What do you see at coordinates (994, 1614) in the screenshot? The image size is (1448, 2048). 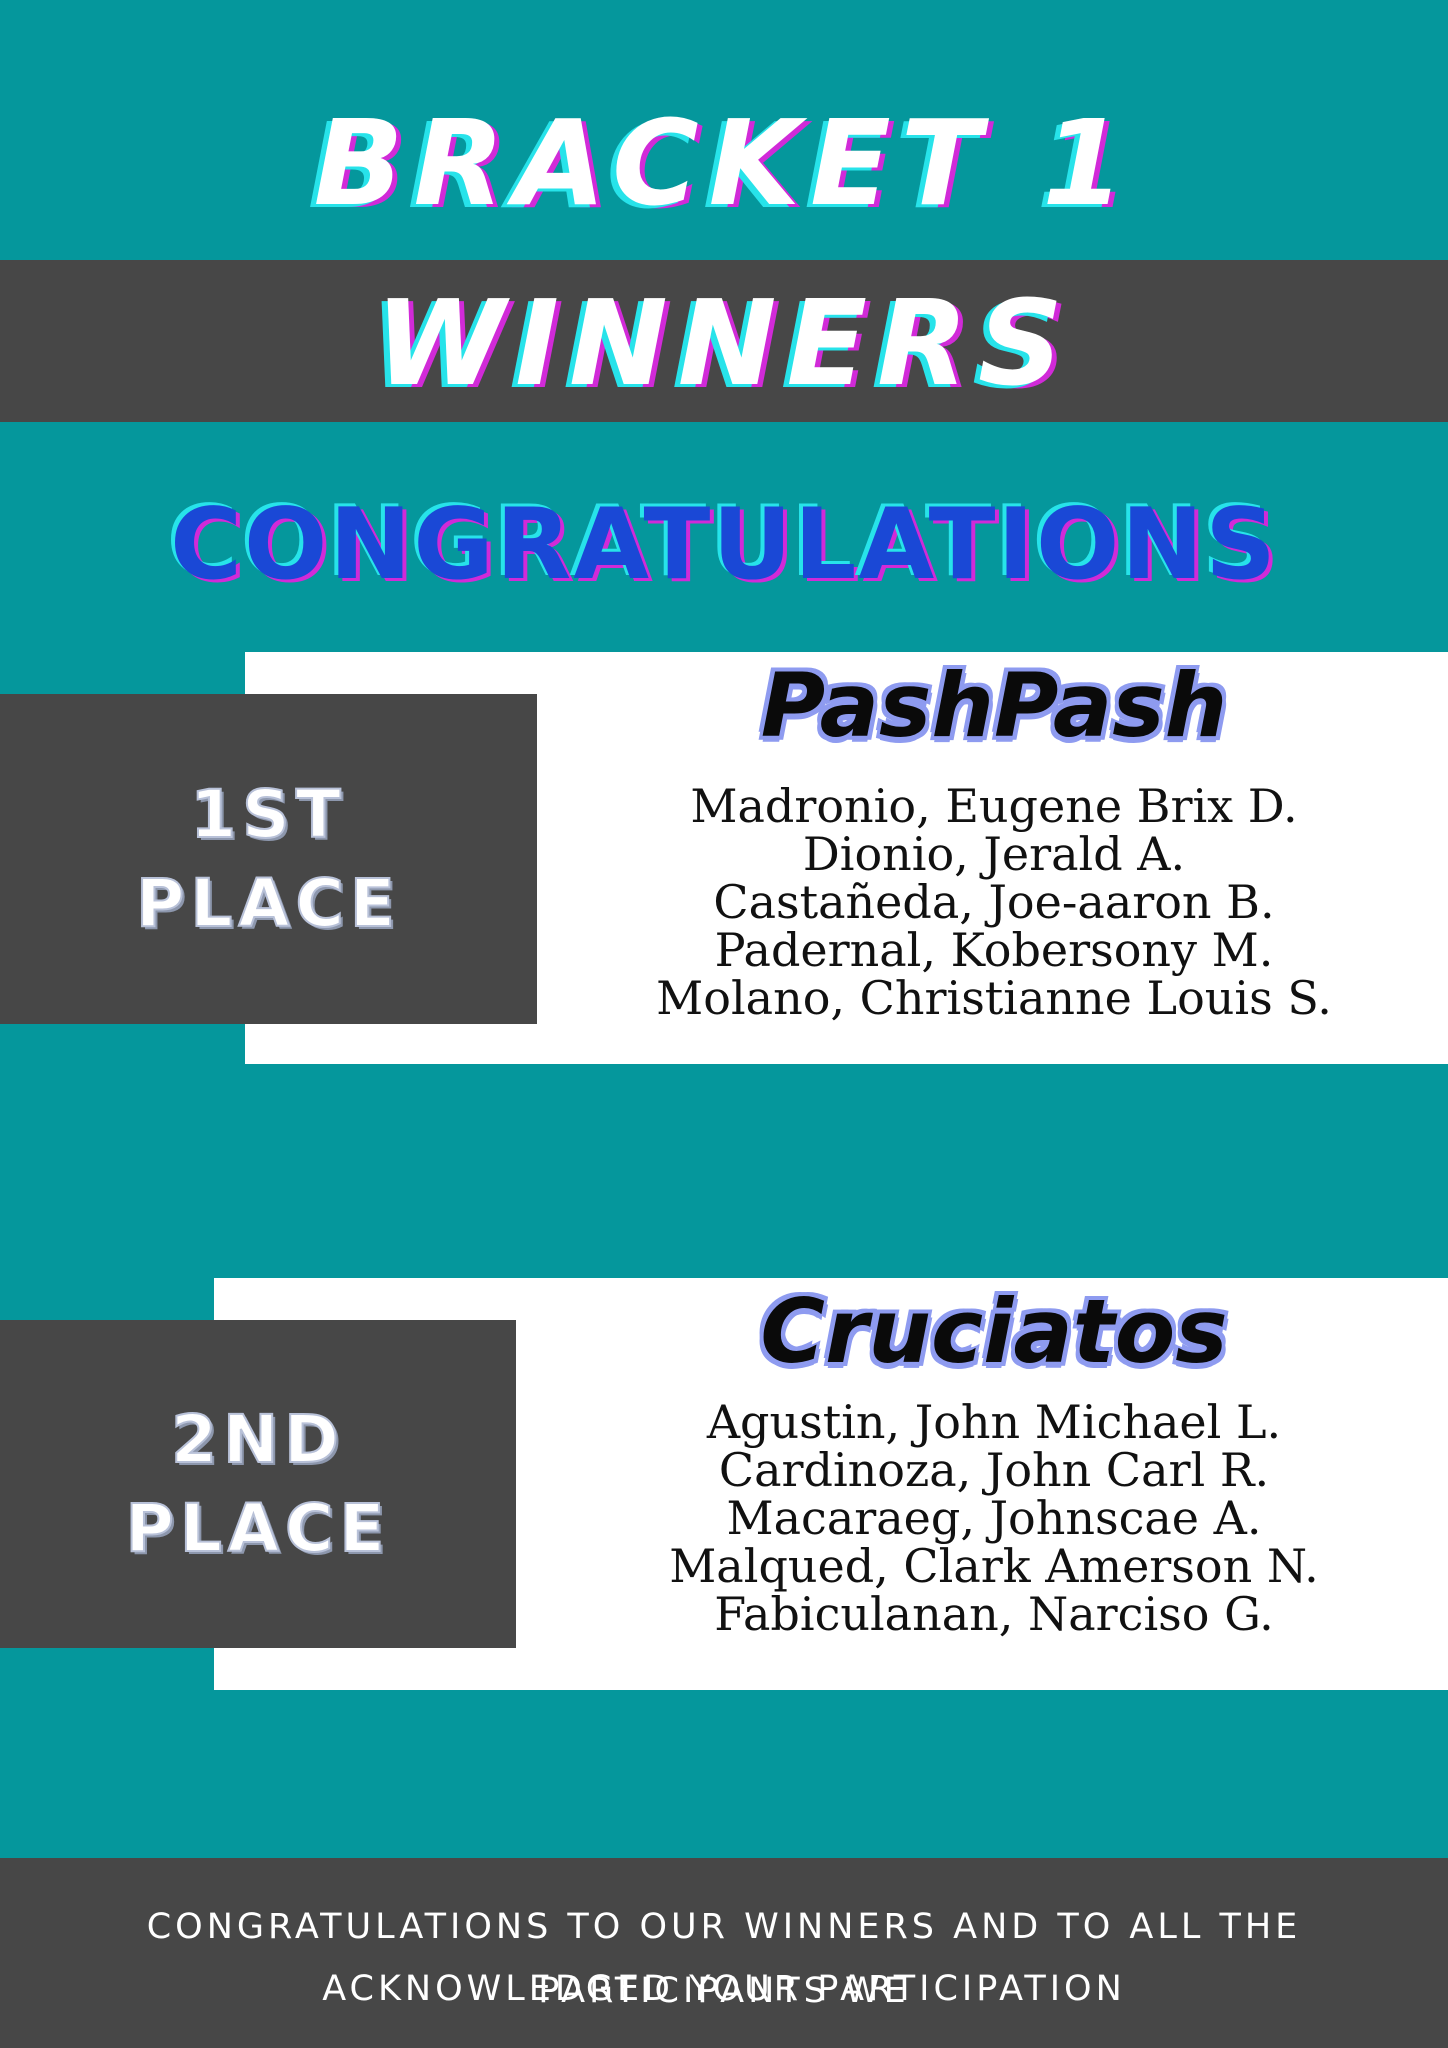 I see `member-name: Fabiculanan, Narciso G.` at bounding box center [994, 1614].